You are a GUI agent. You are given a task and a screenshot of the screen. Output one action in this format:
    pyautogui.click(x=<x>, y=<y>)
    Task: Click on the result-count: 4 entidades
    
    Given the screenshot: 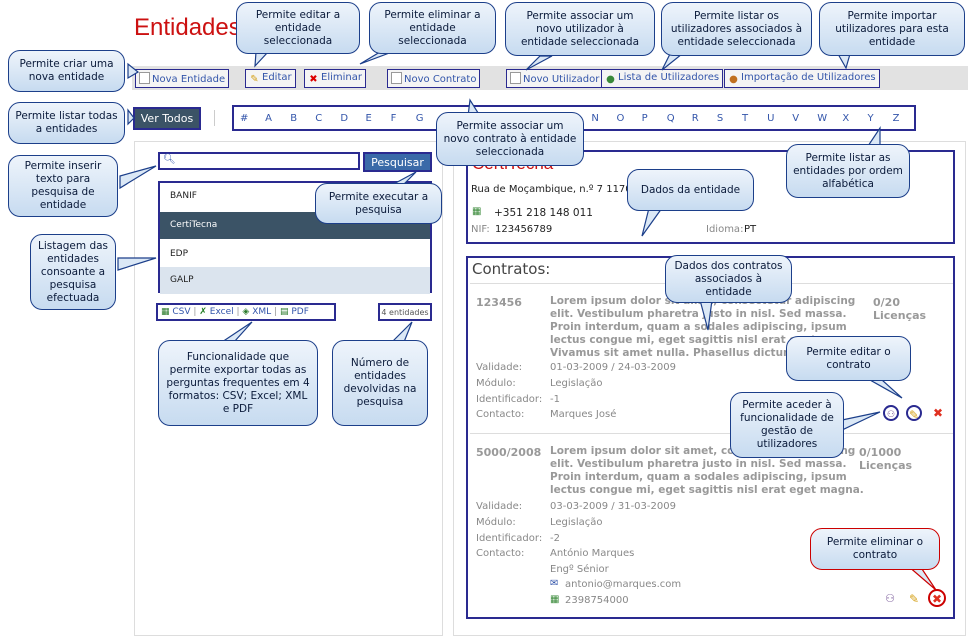 What is the action you would take?
    pyautogui.click(x=405, y=312)
    